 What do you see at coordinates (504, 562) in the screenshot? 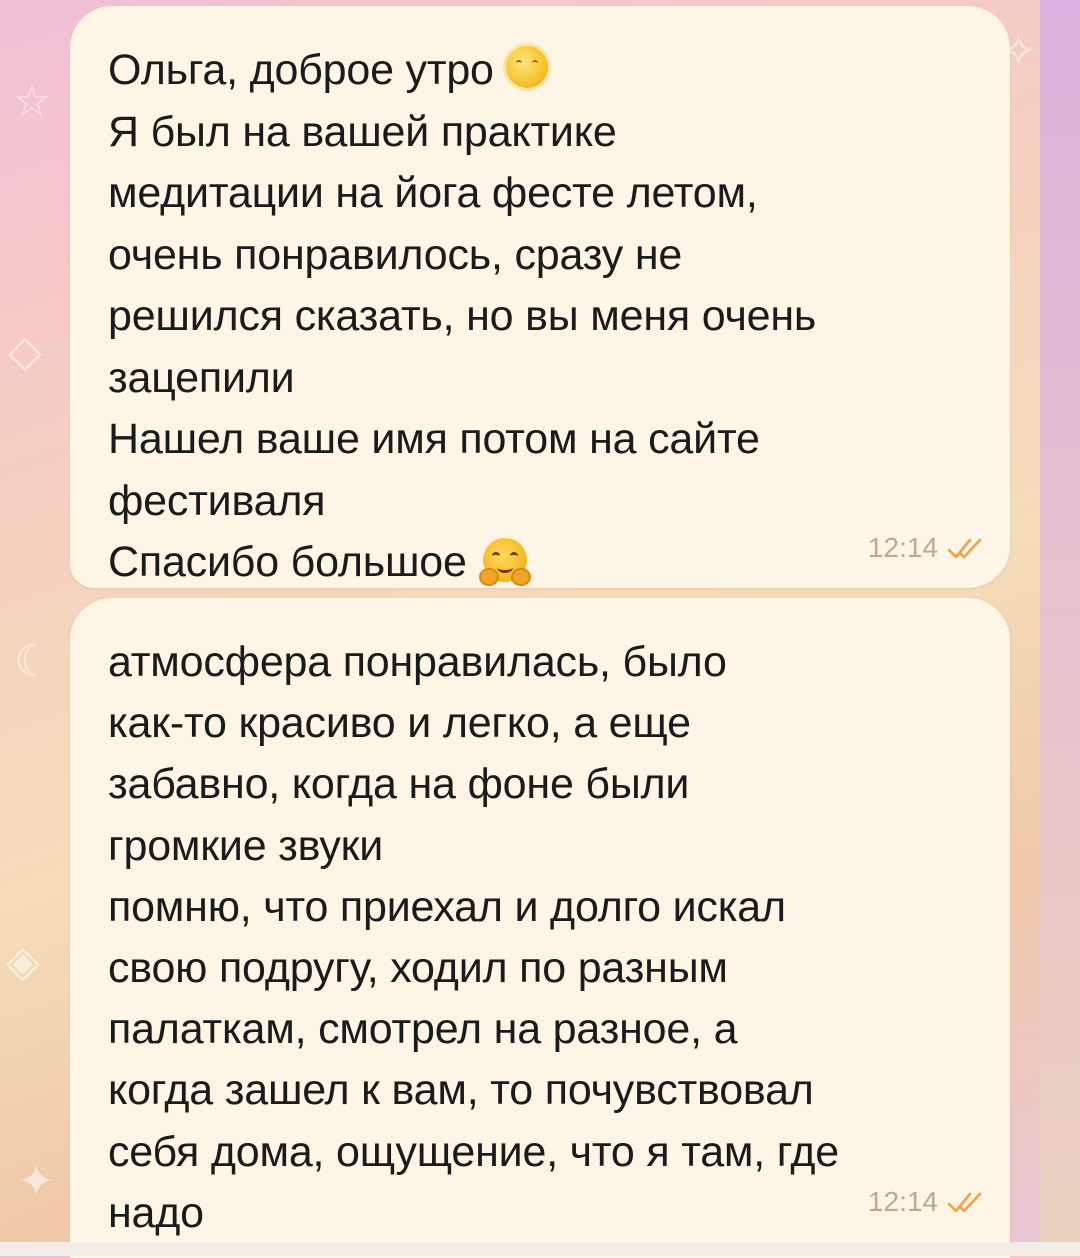
I see `hugging-face-icon` at bounding box center [504, 562].